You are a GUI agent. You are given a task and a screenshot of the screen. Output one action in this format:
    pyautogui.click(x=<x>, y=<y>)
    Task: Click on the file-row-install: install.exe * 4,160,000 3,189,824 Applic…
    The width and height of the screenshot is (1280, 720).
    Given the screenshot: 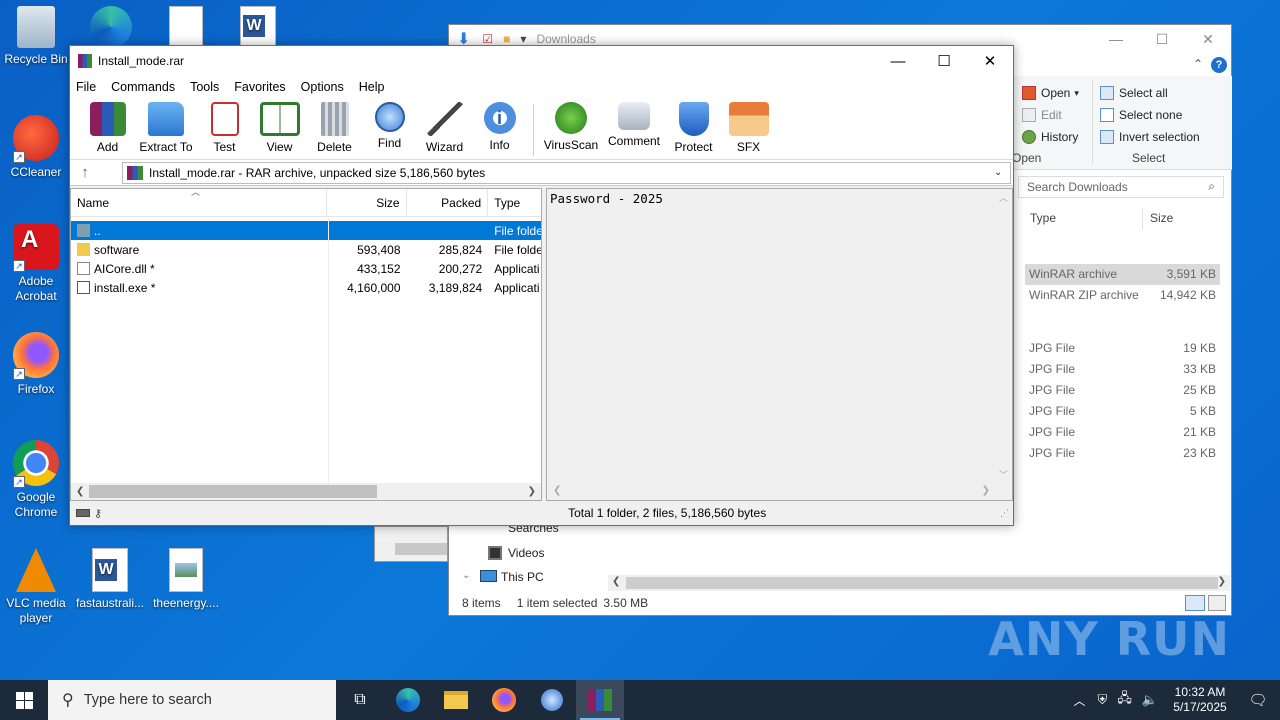 What is the action you would take?
    pyautogui.click(x=306, y=287)
    